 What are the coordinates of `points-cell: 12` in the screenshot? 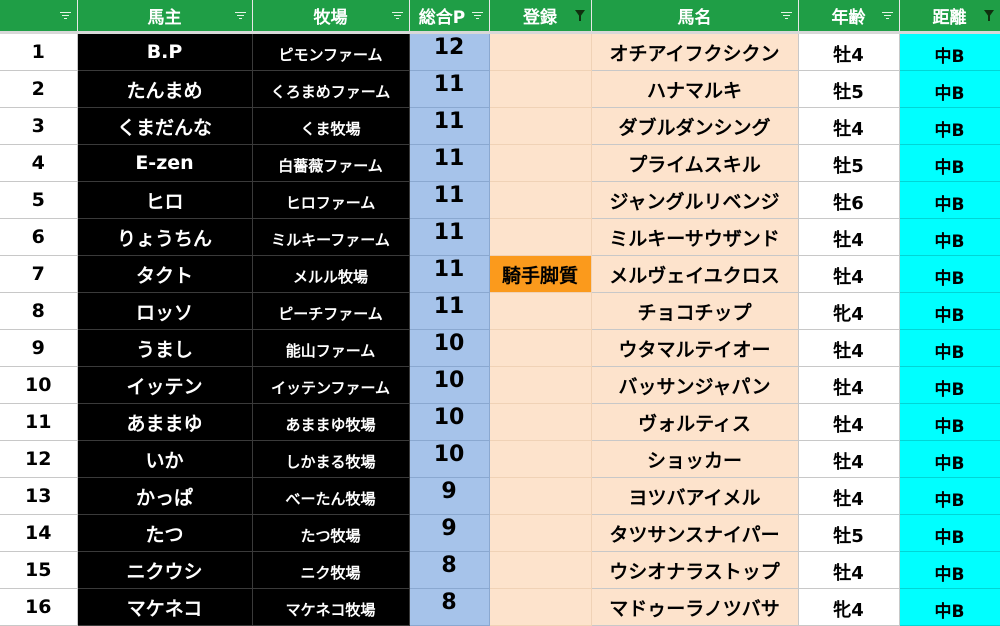 It's located at (449, 51).